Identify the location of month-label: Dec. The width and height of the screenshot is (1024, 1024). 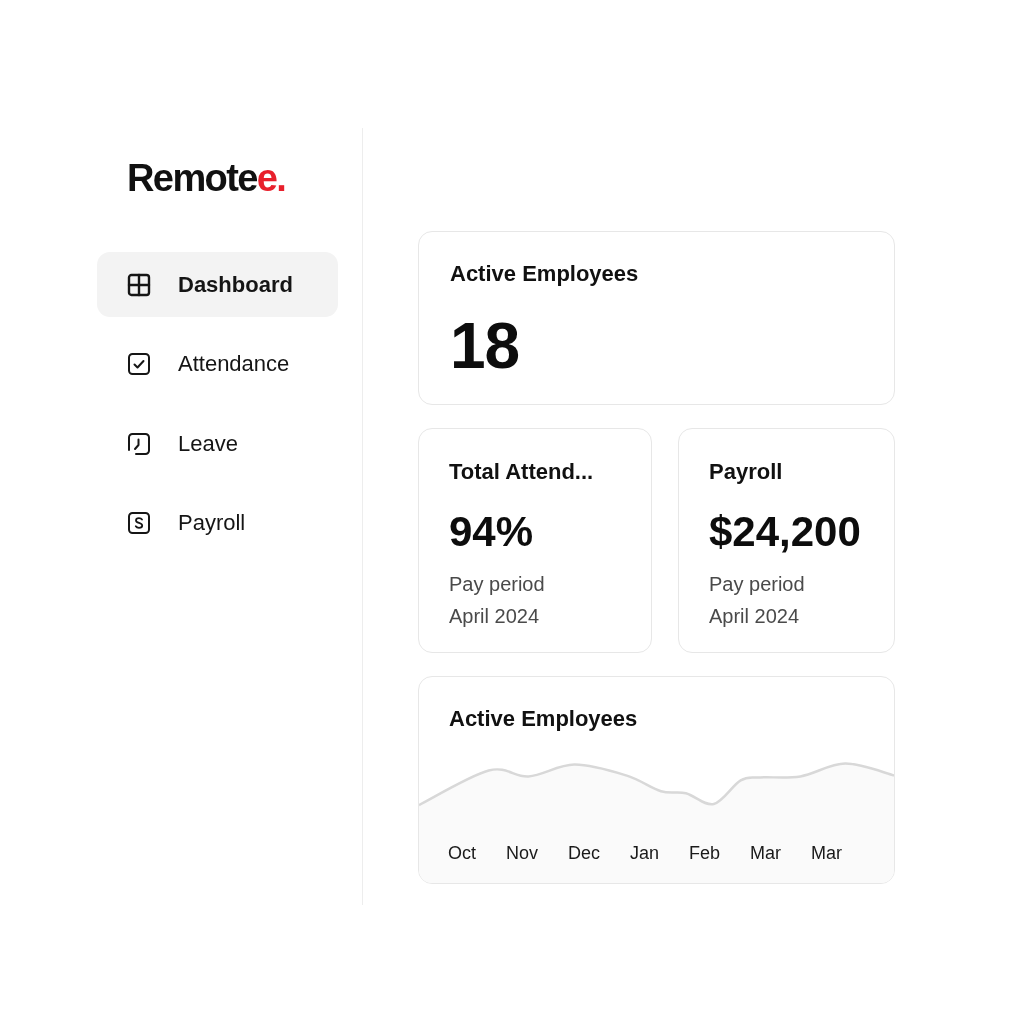
(584, 853).